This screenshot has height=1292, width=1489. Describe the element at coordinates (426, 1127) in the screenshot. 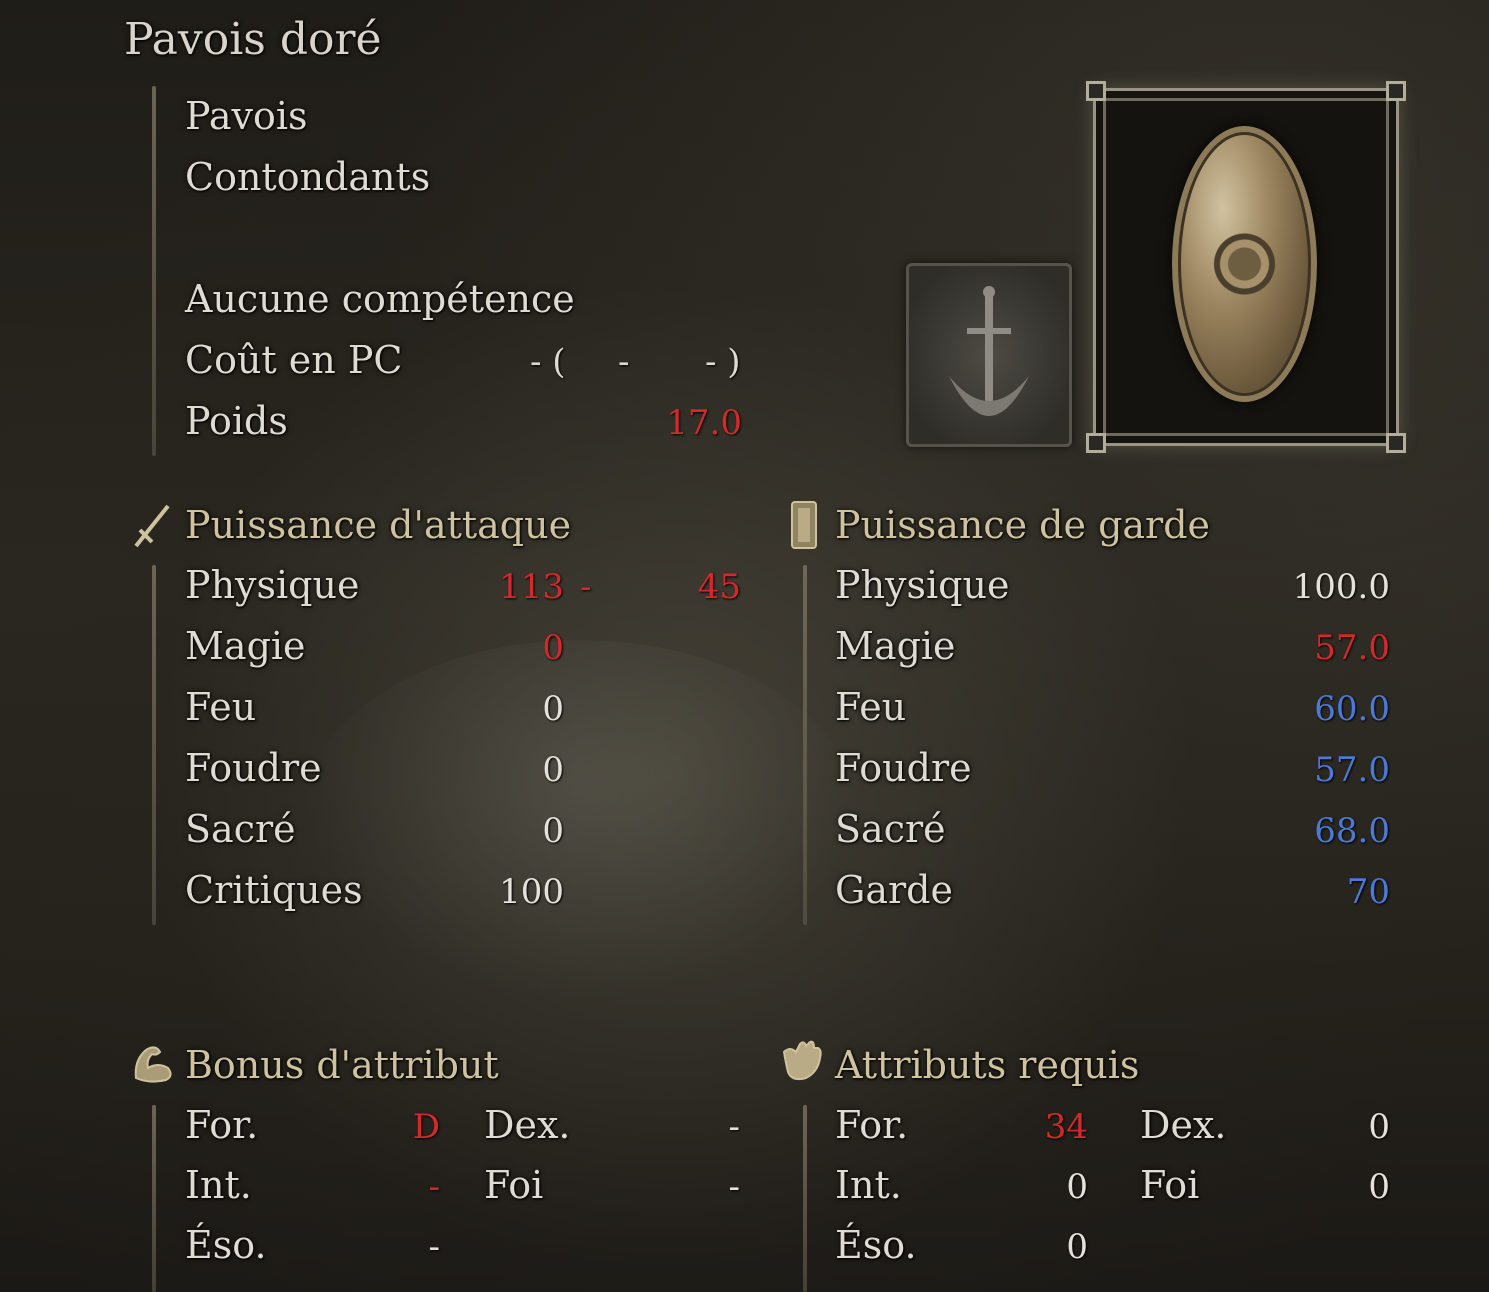

I see `bonus-value-str: D` at that location.